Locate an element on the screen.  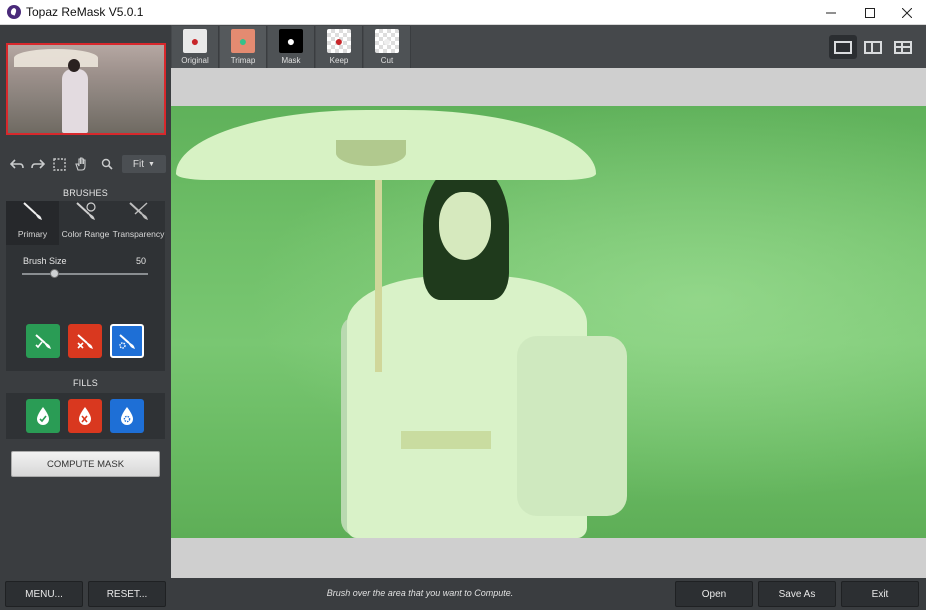
close-icon is located at coordinates (907, 12).